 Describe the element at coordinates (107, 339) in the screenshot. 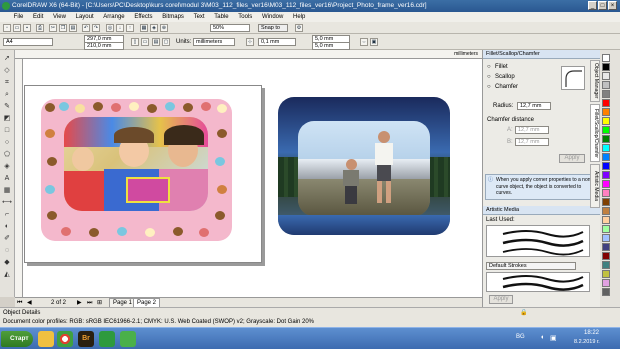

I see `corel-taskbar-icon` at that location.